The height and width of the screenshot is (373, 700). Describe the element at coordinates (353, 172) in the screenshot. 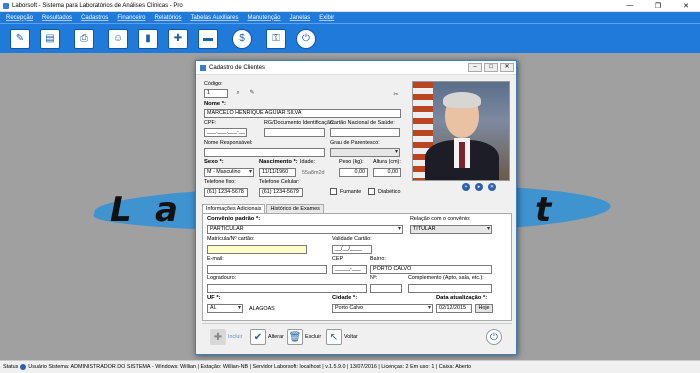

I see `peso-field: 0,00` at that location.